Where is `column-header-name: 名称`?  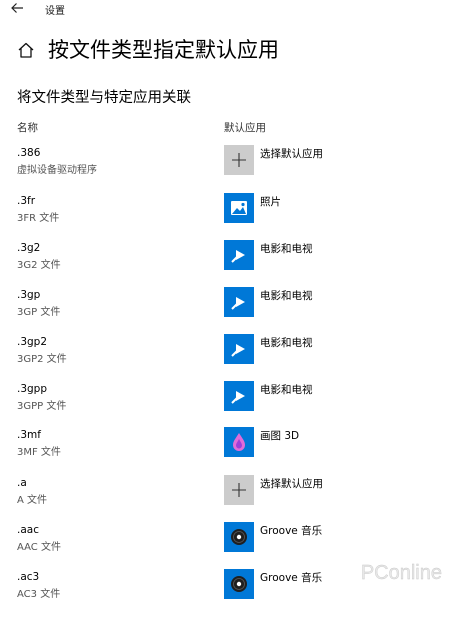
column-header-name: 名称 is located at coordinates (27, 128).